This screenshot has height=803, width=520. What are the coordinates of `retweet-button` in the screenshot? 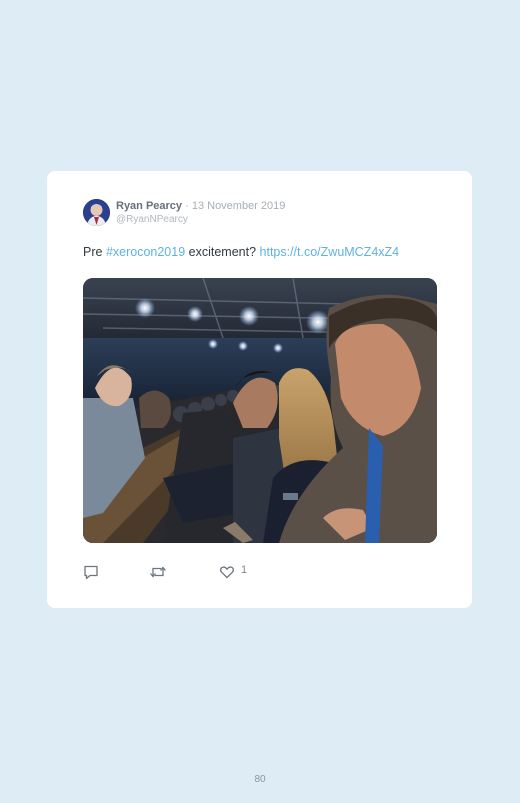 It's located at (158, 572).